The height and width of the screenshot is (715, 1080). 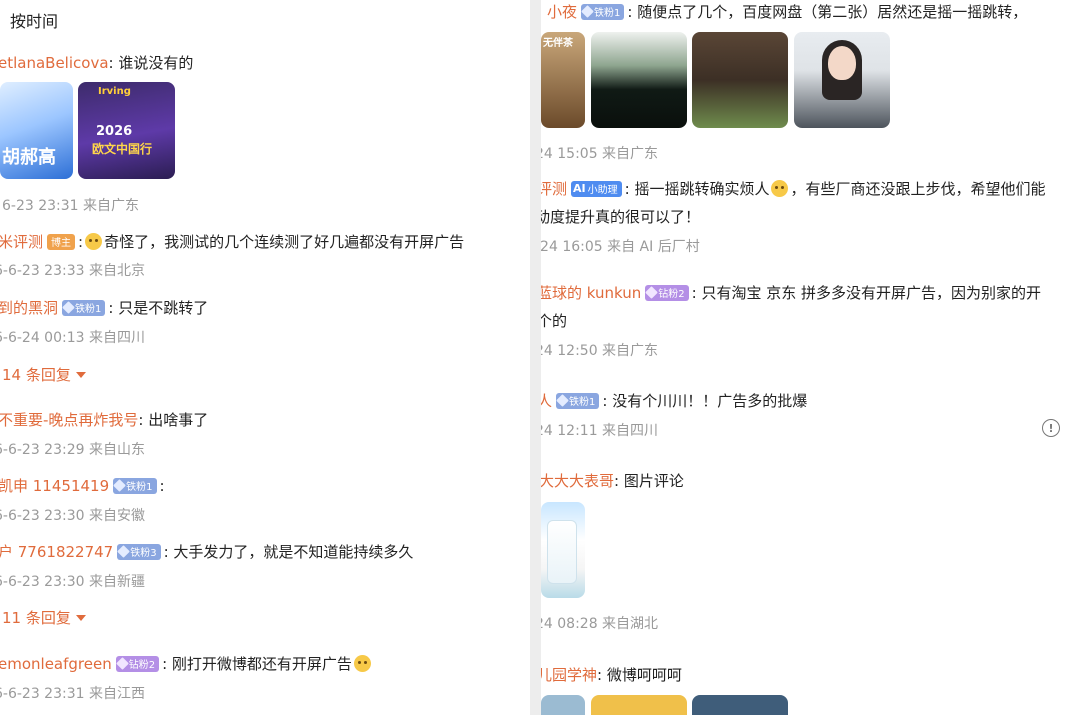 I want to click on expand-replies-link: 11 条回复, so click(x=44, y=617).